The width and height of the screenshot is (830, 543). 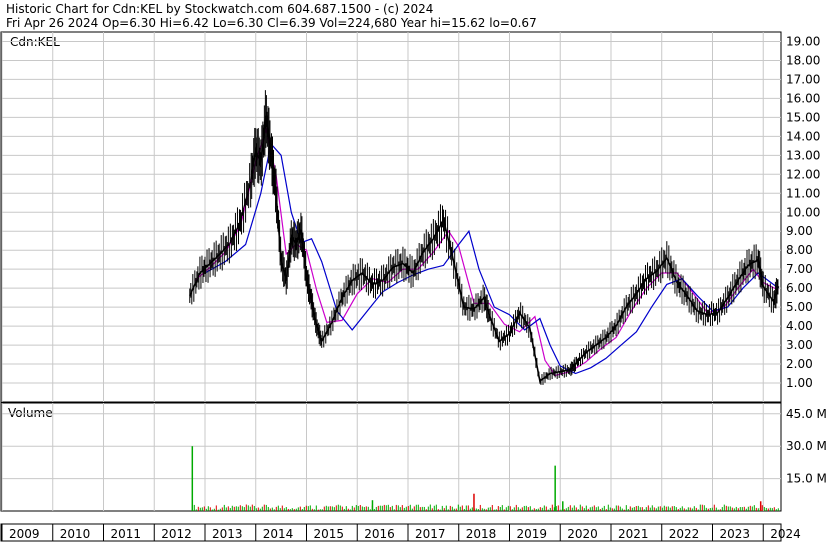 I want to click on price-tick-label: 9.00, so click(x=799, y=231).